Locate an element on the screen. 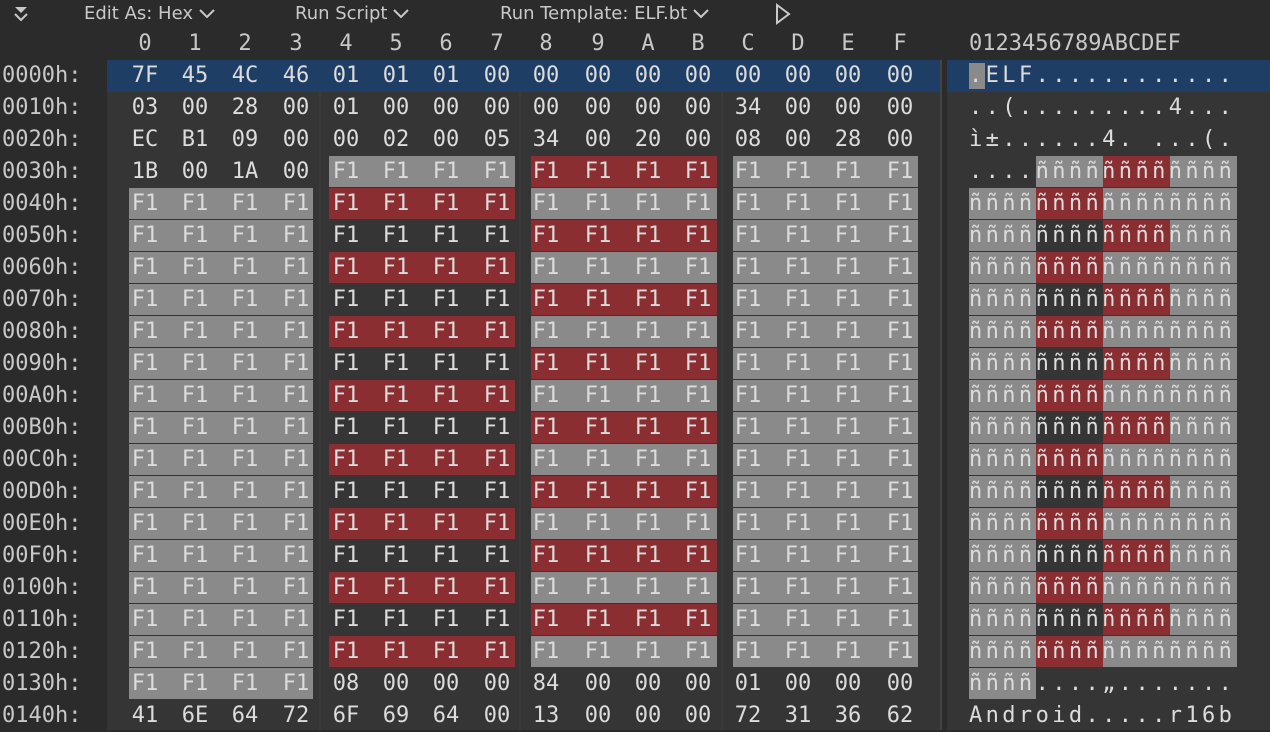 This screenshot has width=1270, height=732. hex-byte: 64 is located at coordinates (446, 716).